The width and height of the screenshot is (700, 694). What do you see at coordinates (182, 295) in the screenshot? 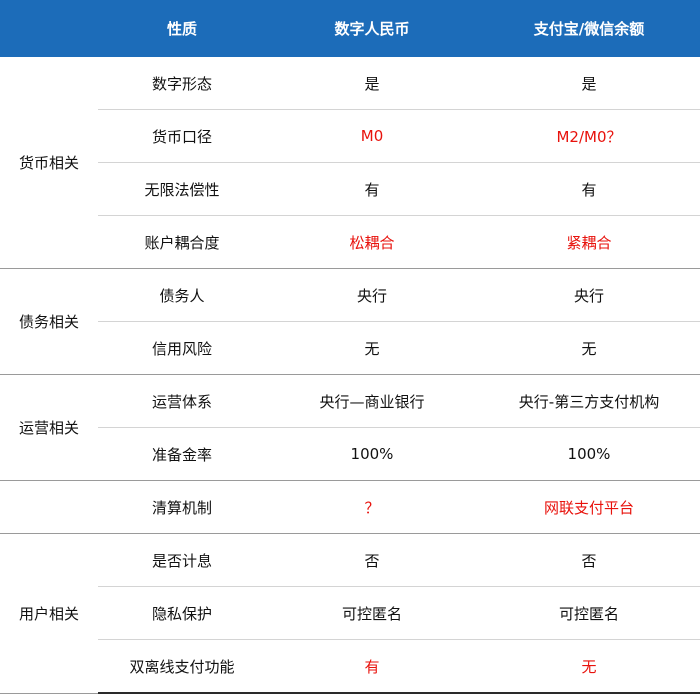
I see `property-cell: 债务人` at bounding box center [182, 295].